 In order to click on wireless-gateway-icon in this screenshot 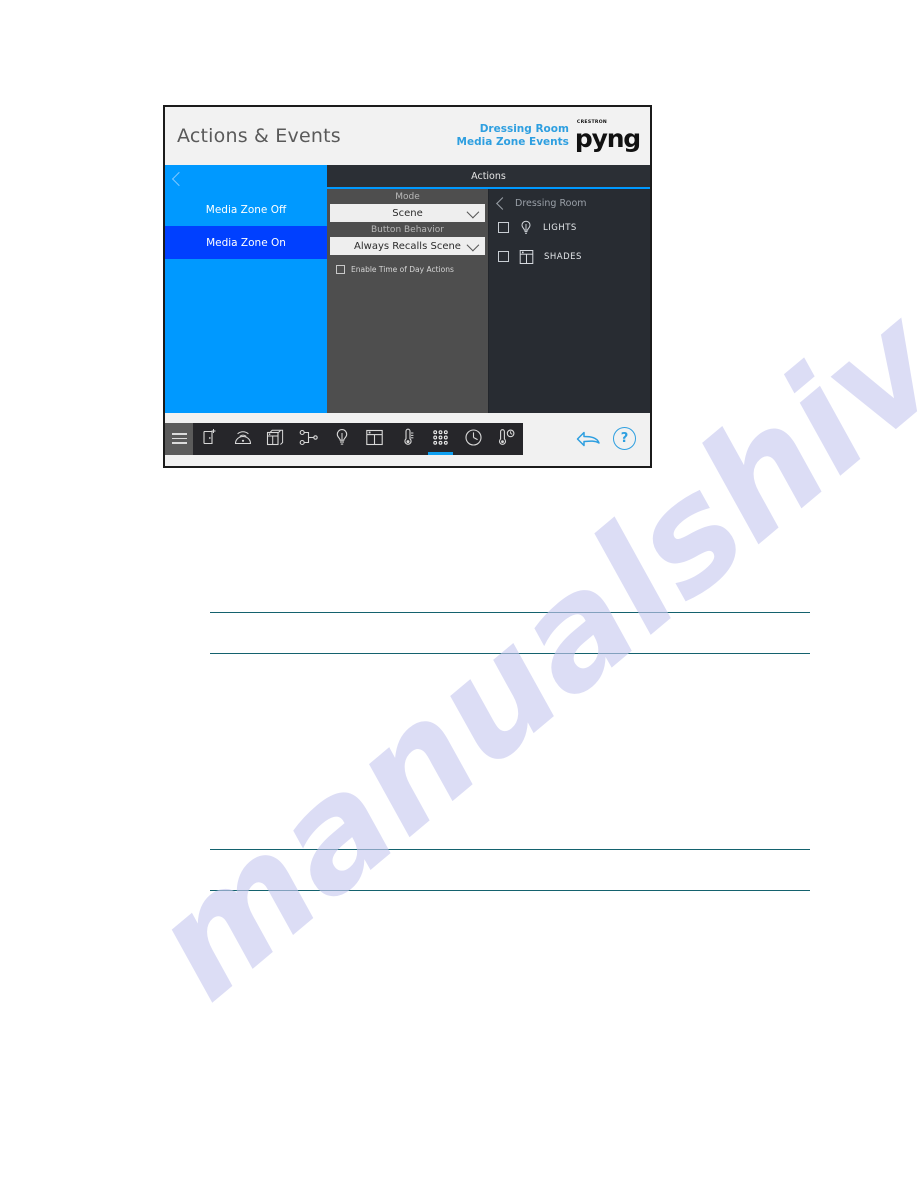, I will do `click(242, 437)`.